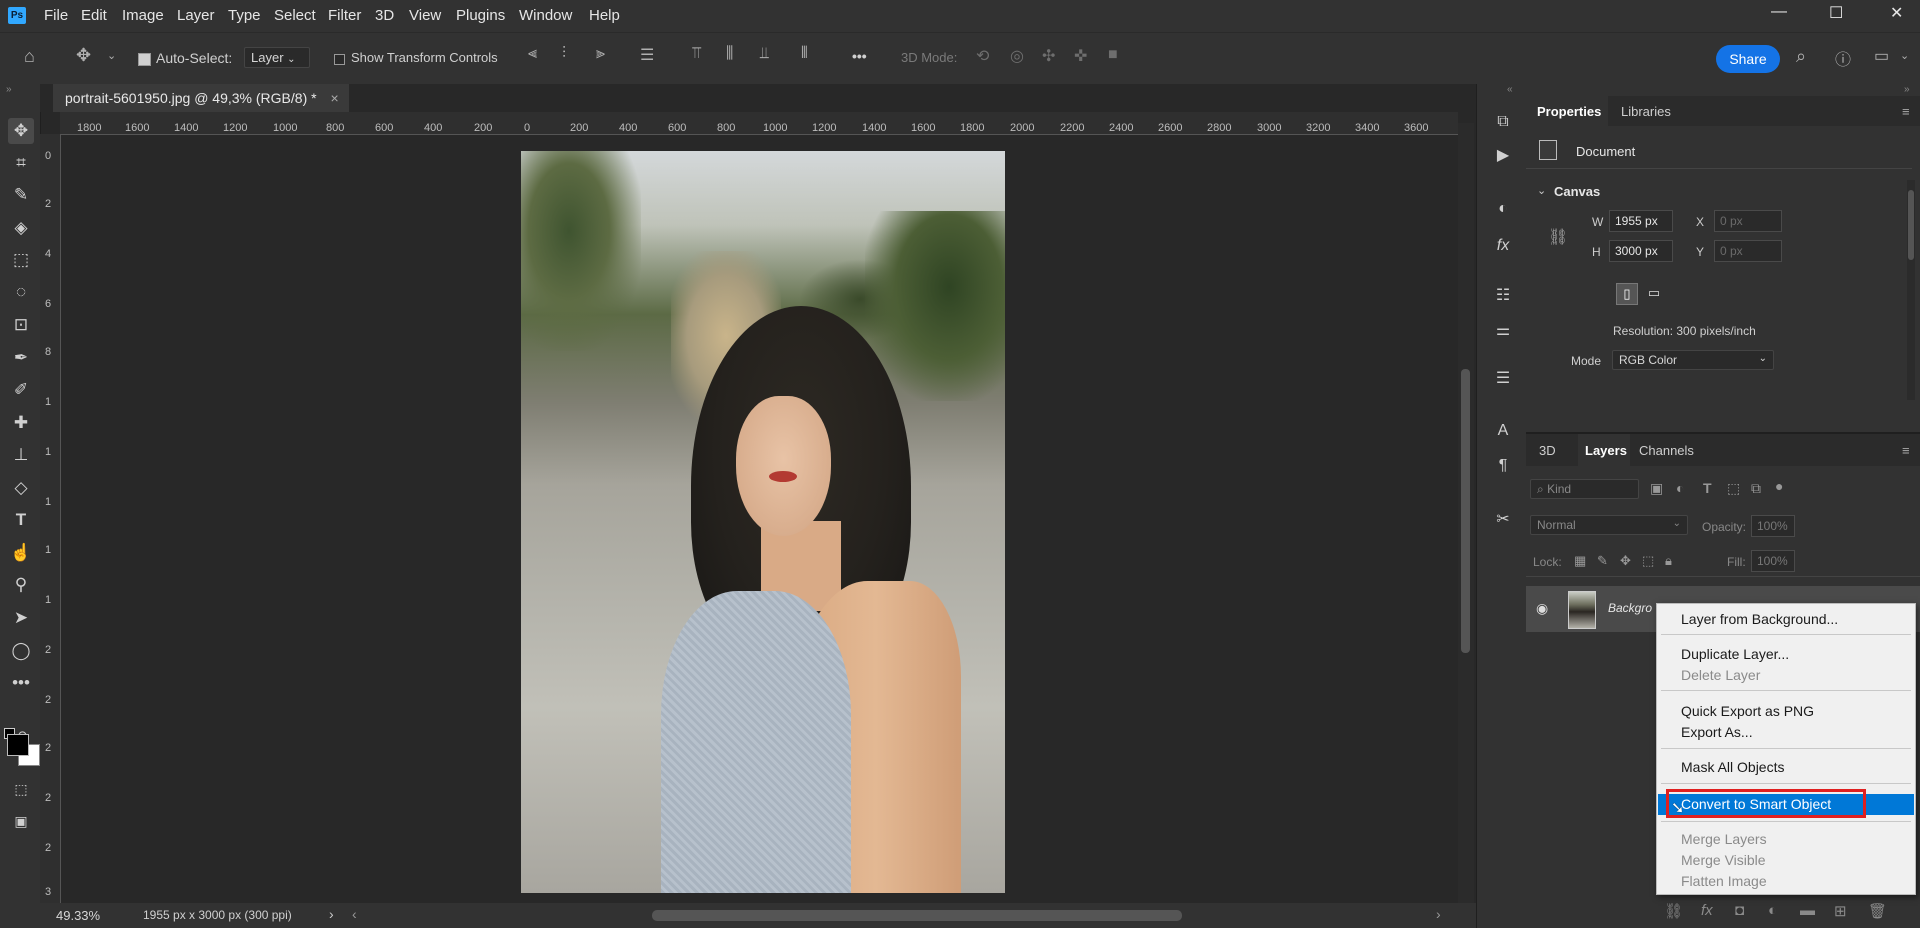 The image size is (1920, 928). Describe the element at coordinates (1881, 56) in the screenshot. I see `workspace-icon: ▭` at that location.